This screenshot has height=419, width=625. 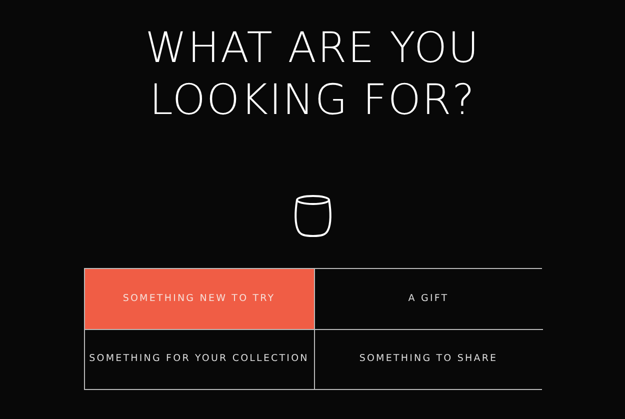 I want to click on cup-icon, so click(x=312, y=216).